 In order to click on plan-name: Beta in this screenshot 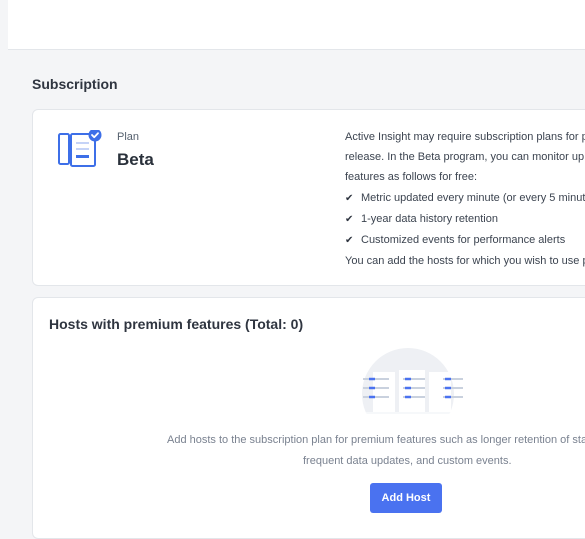, I will do `click(135, 159)`.